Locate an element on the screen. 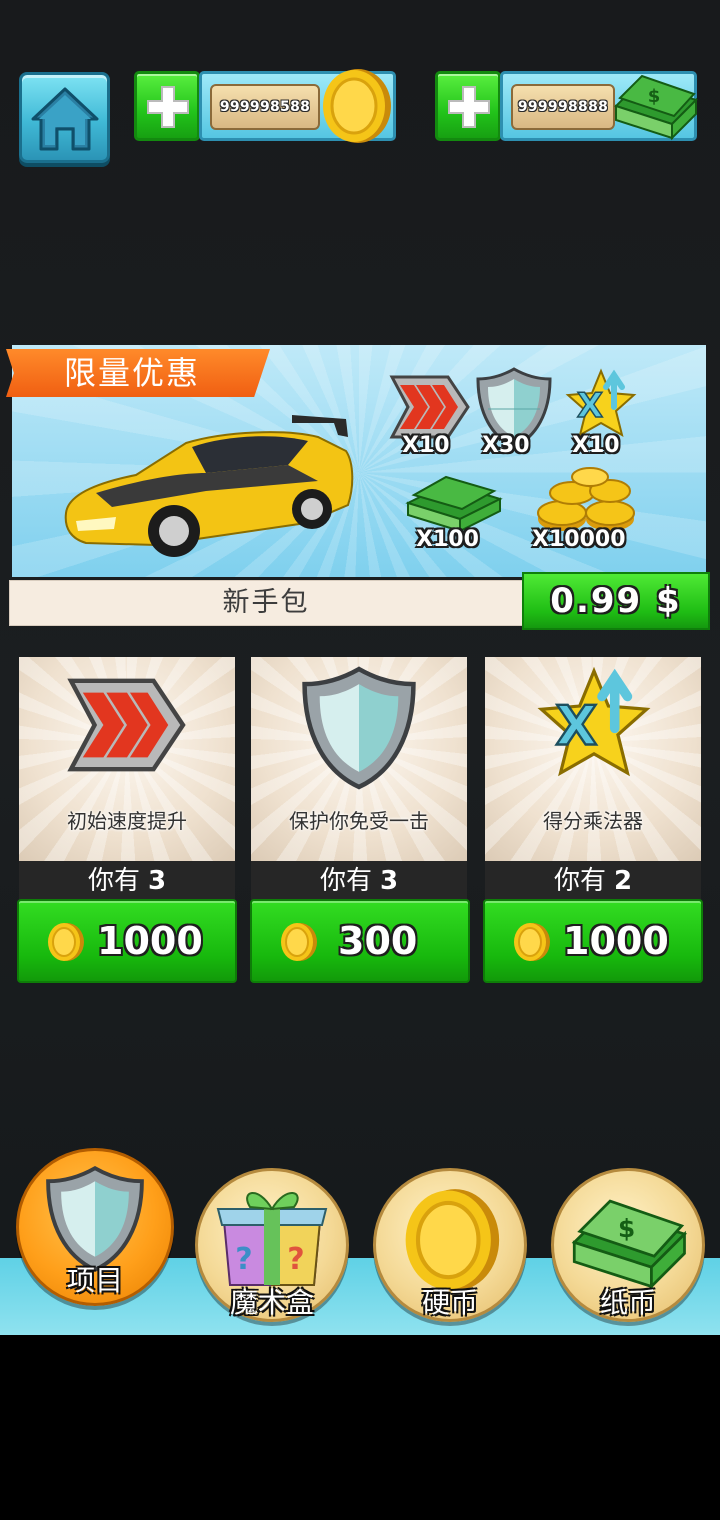  home-icon is located at coordinates (65, 119).